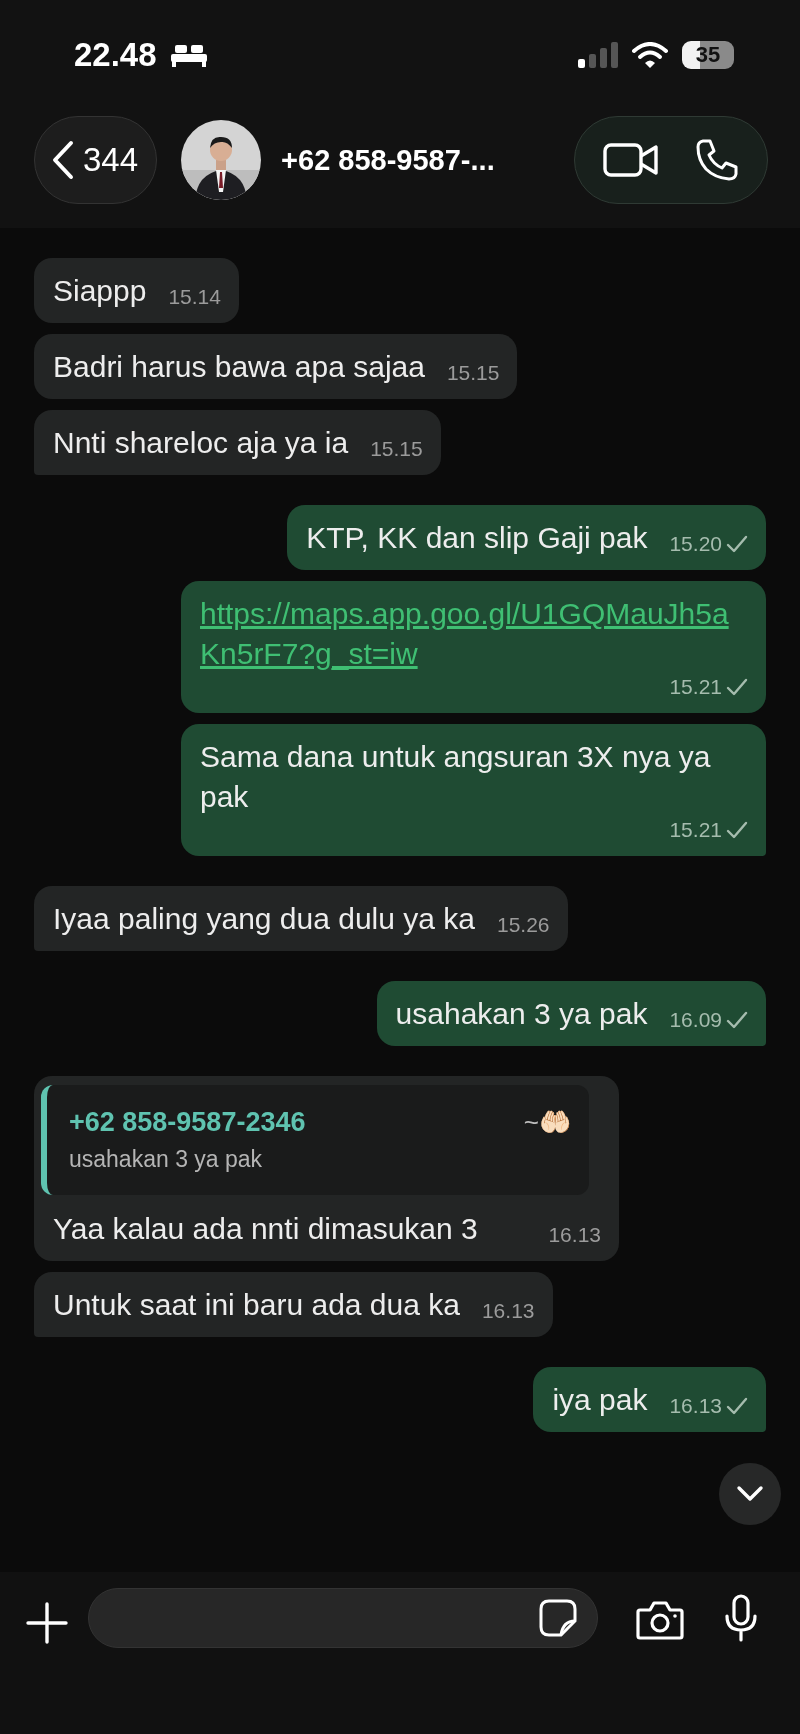 The height and width of the screenshot is (1734, 800). What do you see at coordinates (477, 538) in the screenshot?
I see `message-text: KTP, KK dan slip Gaji pak` at bounding box center [477, 538].